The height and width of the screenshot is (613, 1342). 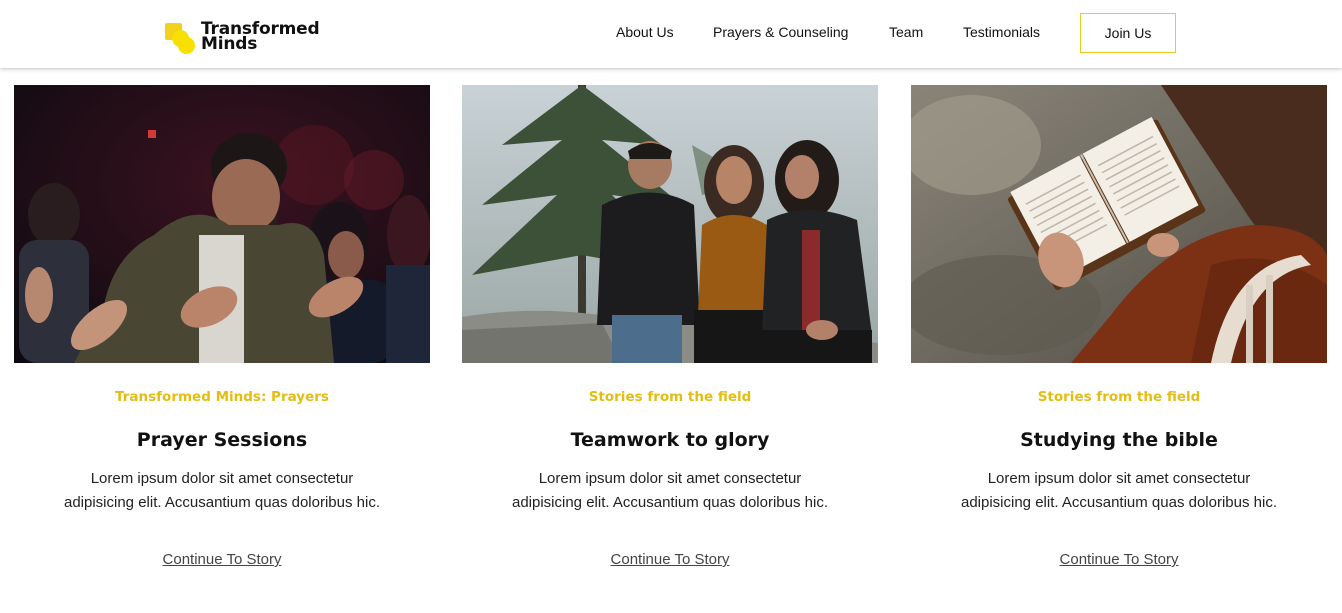 I want to click on nav-team: Team, so click(x=906, y=32).